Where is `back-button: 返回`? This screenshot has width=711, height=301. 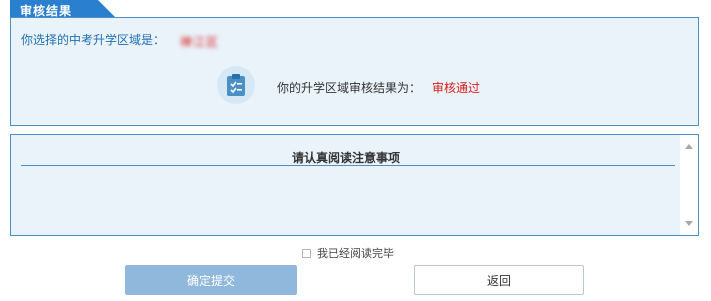 back-button: 返回 is located at coordinates (499, 280).